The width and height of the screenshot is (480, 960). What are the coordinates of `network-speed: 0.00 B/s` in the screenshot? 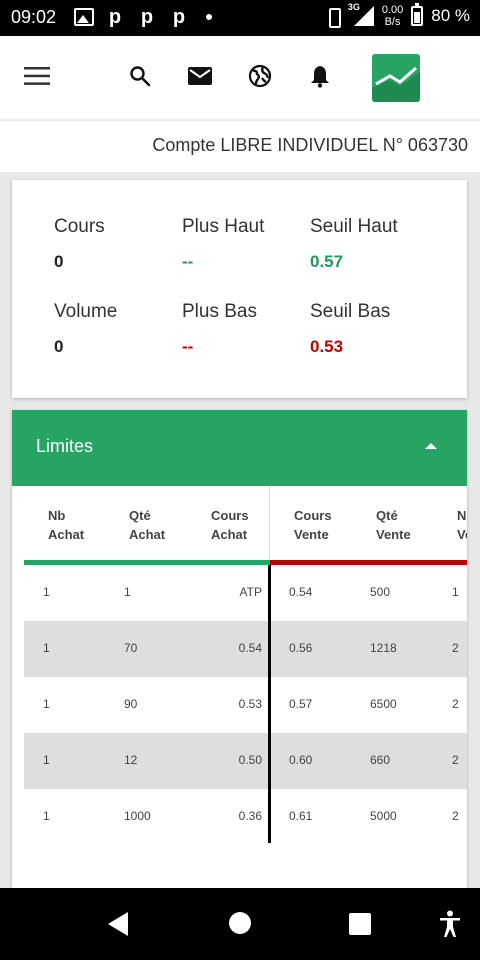 It's located at (392, 16).